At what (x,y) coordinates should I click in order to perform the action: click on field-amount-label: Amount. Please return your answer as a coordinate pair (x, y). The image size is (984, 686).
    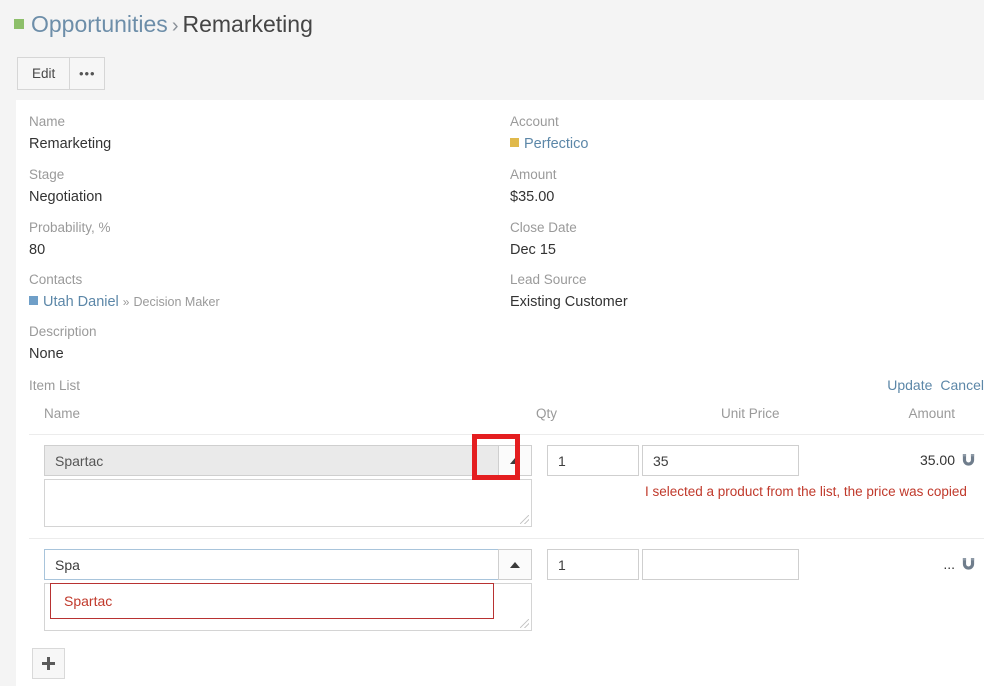
    Looking at the image, I should click on (533, 174).